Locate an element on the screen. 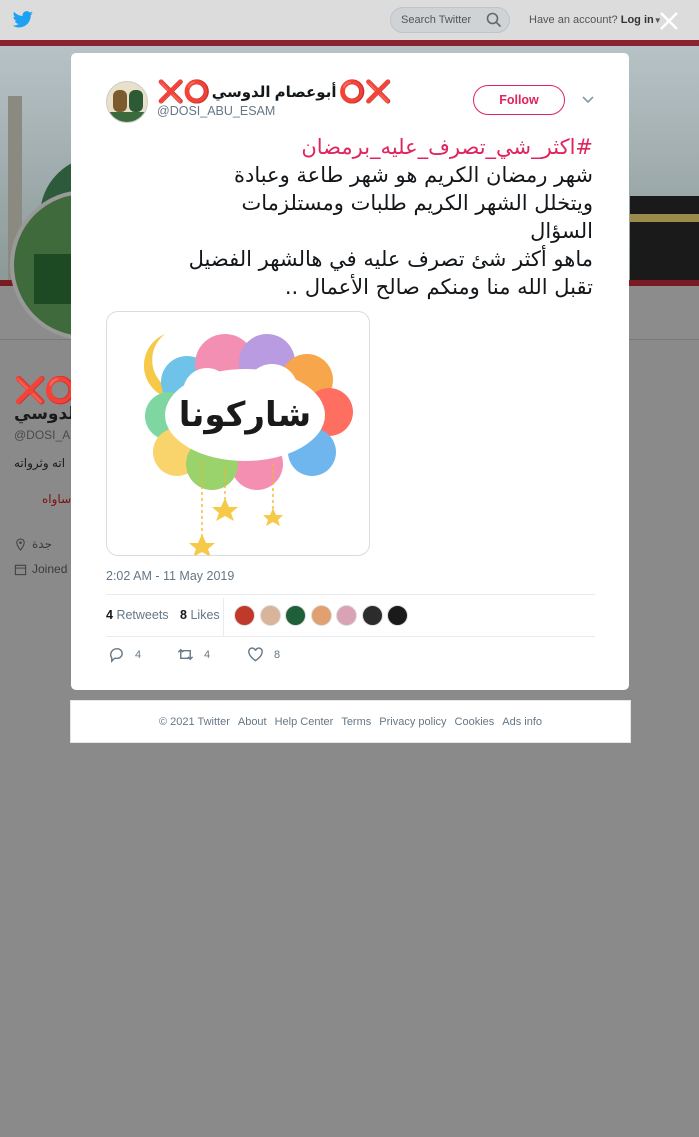  tweet-line: تقبل الله منا ومنكم صالح الأعمال .. is located at coordinates (438, 287).